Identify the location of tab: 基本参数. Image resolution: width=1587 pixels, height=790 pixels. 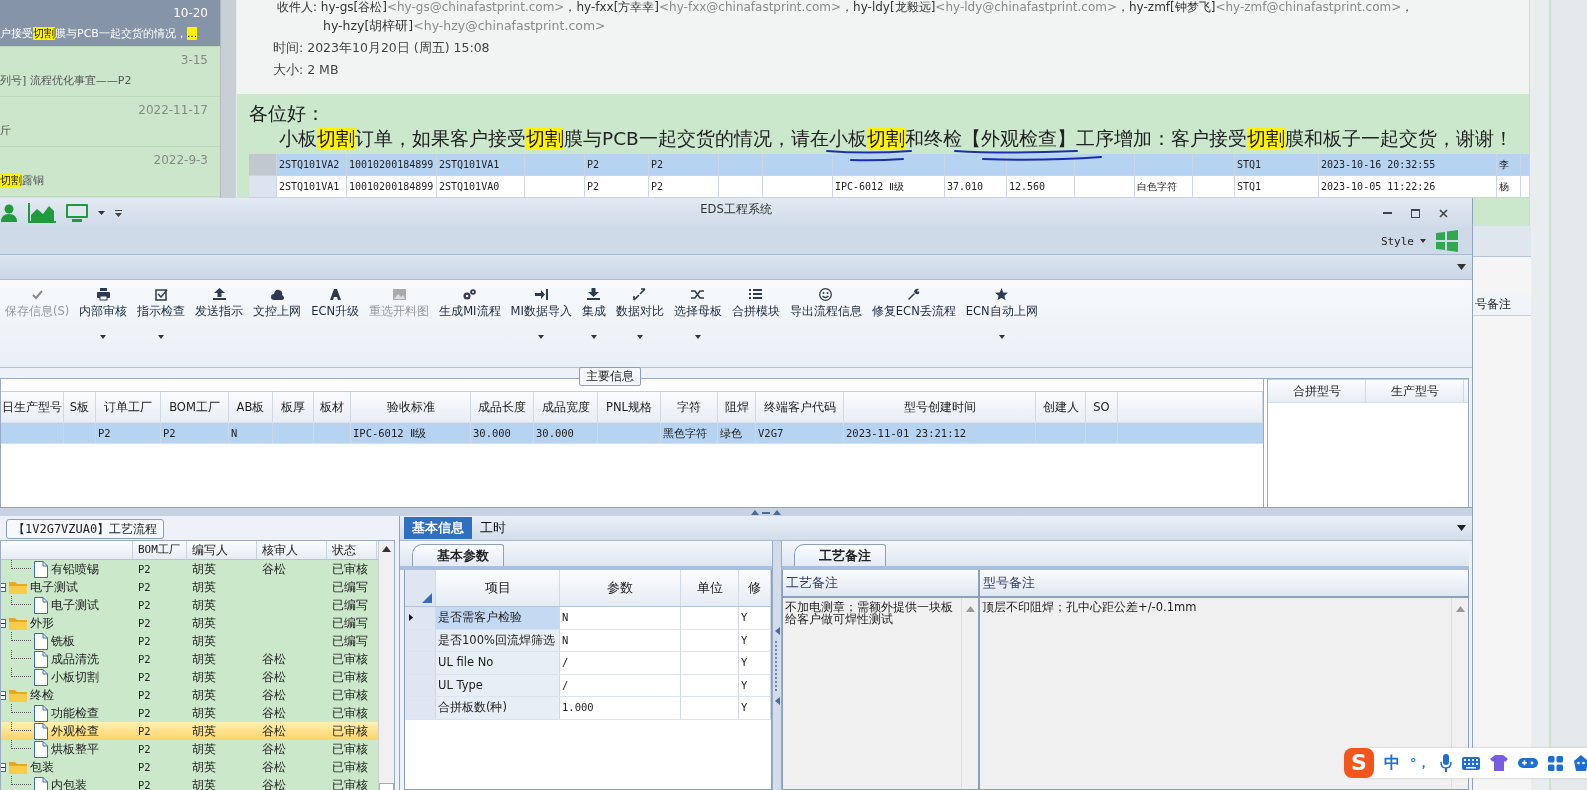
(458, 555).